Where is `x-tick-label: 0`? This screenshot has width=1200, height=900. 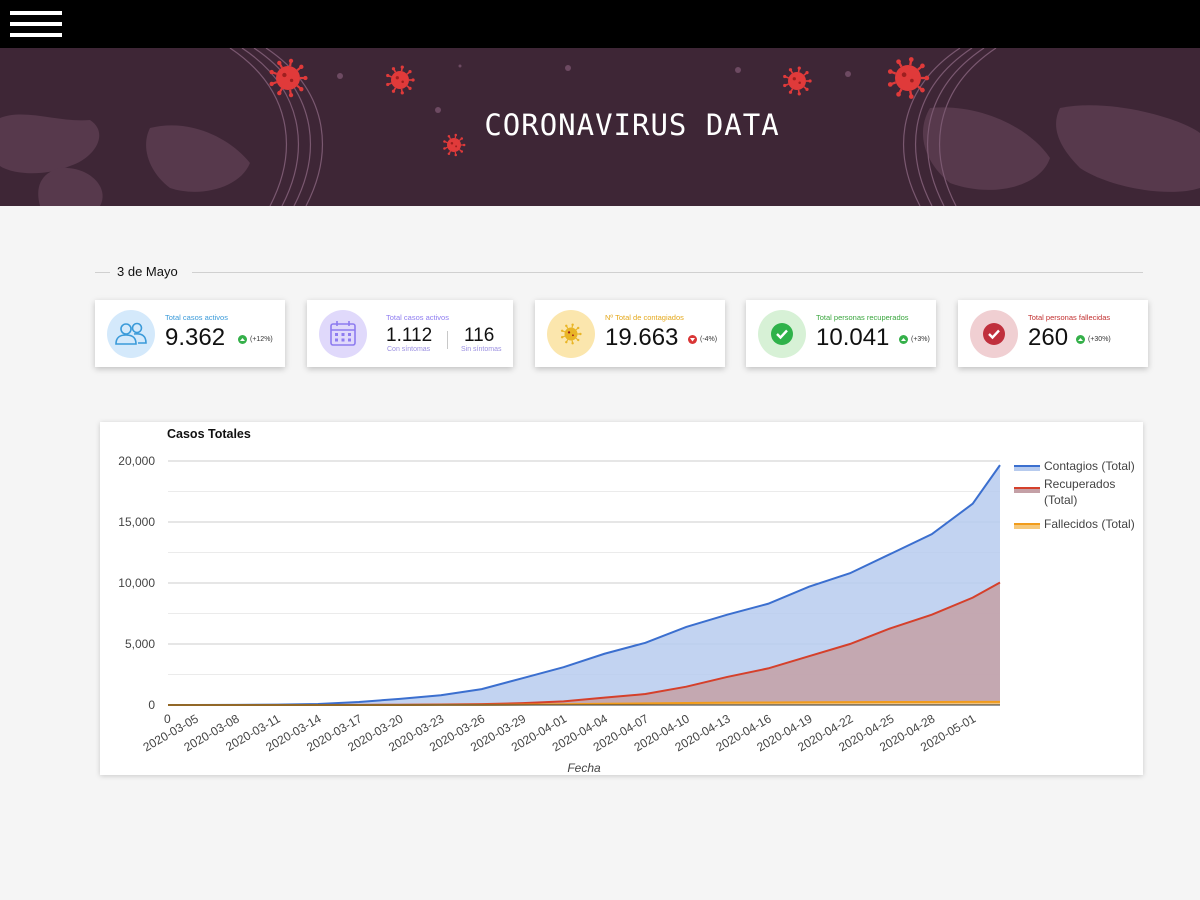
x-tick-label: 0 is located at coordinates (167, 719).